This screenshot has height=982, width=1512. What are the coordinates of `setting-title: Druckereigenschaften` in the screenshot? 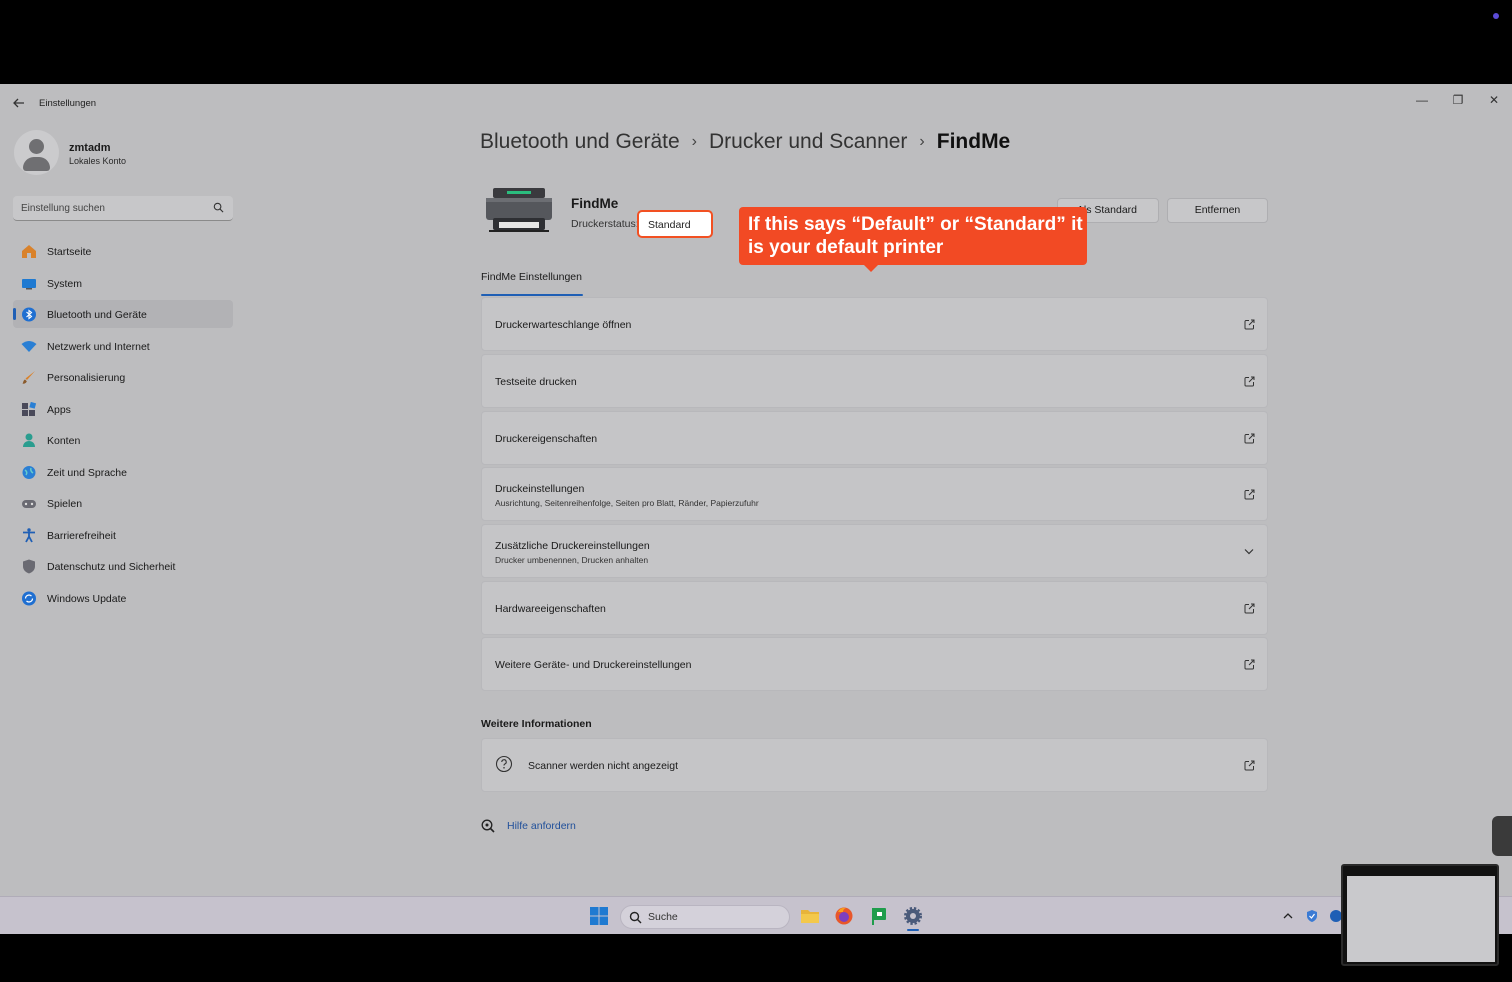 It's located at (546, 439).